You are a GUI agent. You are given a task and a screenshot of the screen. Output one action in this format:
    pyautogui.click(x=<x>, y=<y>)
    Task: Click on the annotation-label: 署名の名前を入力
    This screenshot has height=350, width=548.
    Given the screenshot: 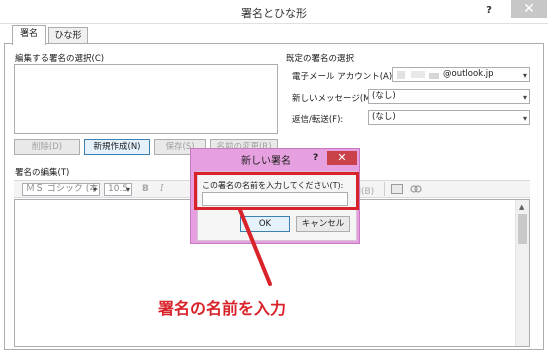 What is the action you would take?
    pyautogui.click(x=222, y=308)
    